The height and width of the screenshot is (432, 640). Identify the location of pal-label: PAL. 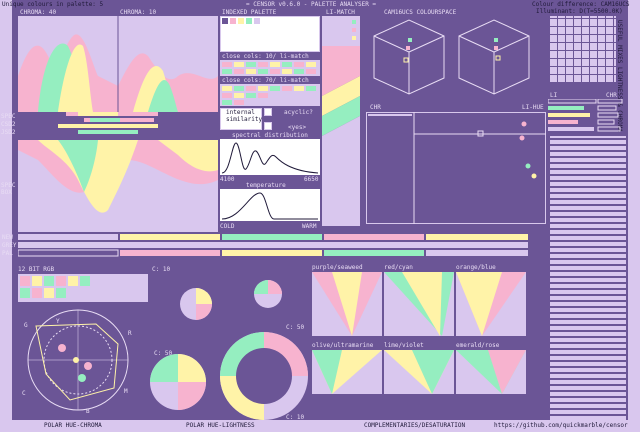
(7, 253).